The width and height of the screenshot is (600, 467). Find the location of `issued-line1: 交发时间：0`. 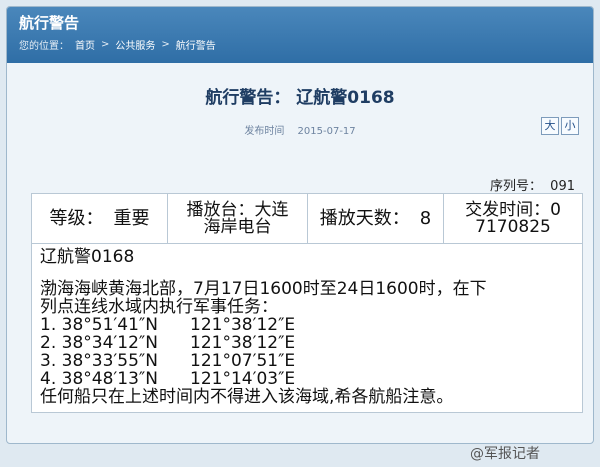

issued-line1: 交发时间：0 is located at coordinates (513, 209).